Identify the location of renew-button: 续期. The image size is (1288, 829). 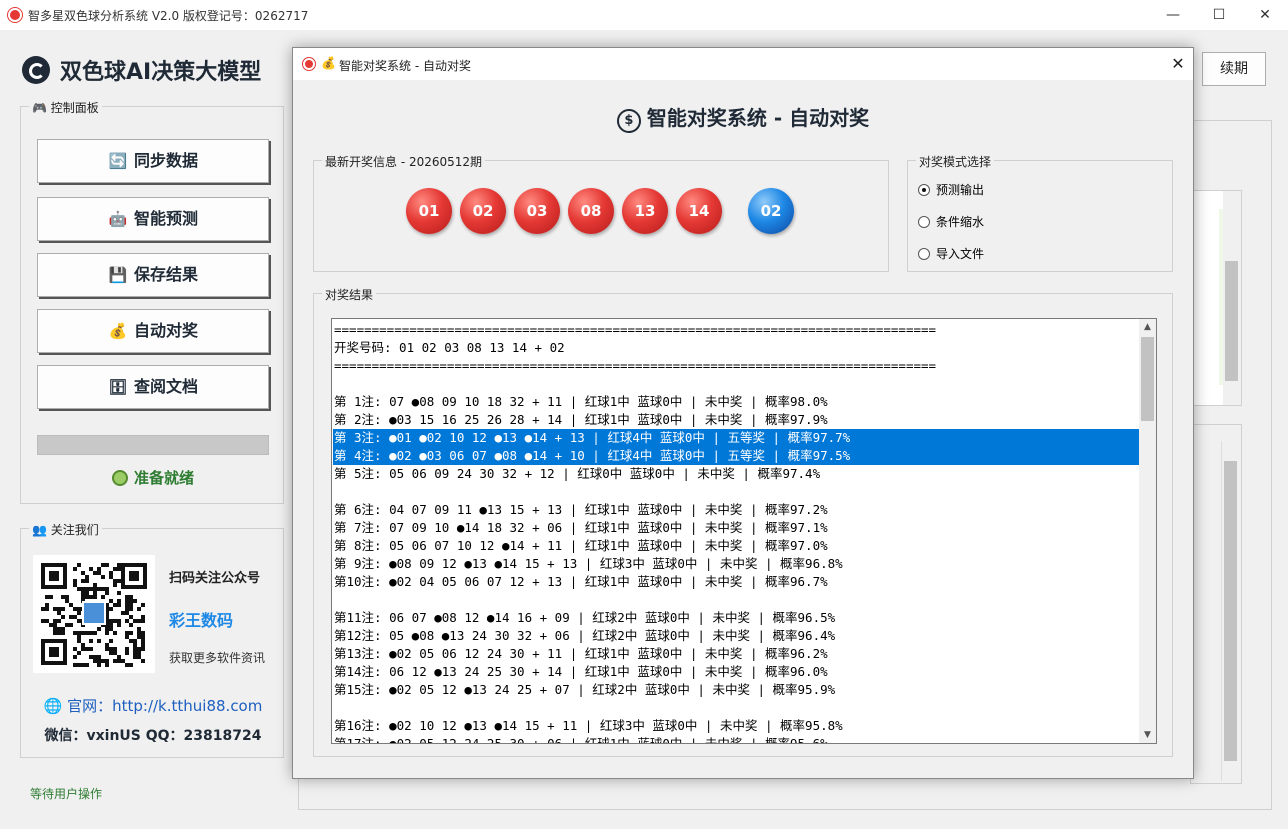
(1234, 69).